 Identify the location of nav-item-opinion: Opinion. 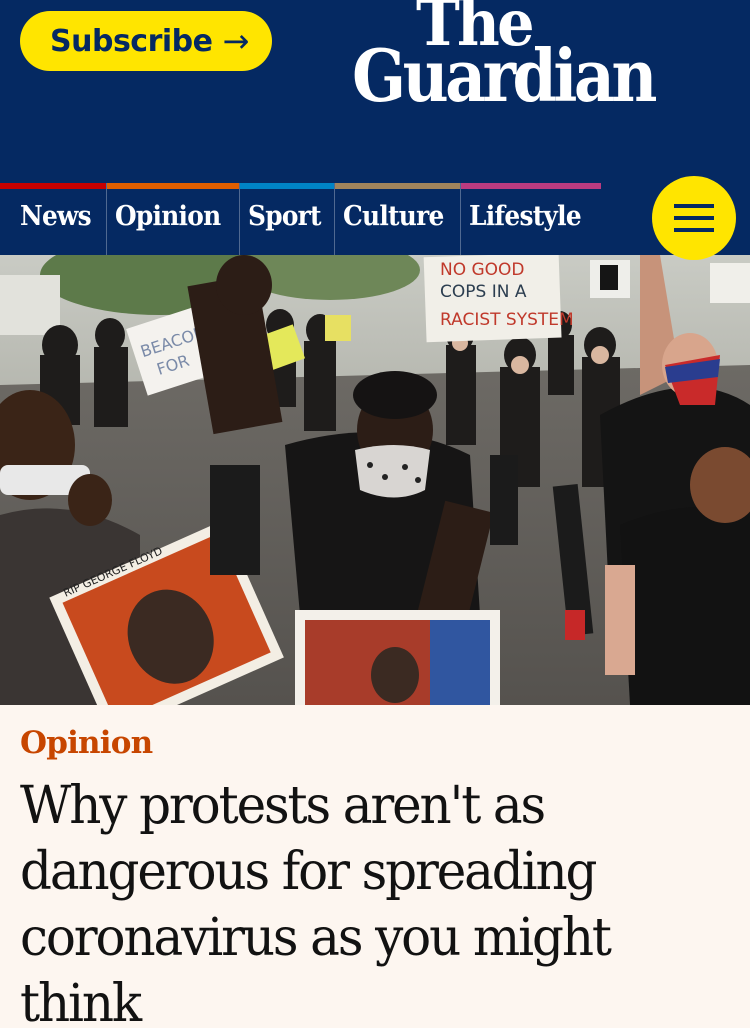
(172, 219).